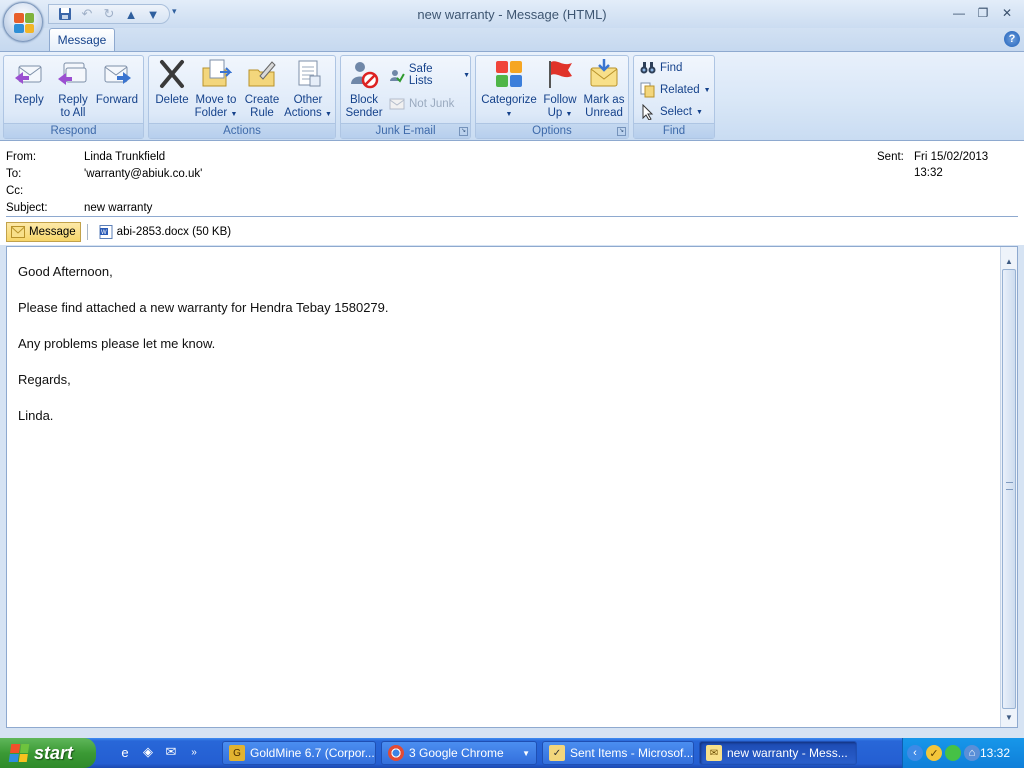  What do you see at coordinates (174, 11) in the screenshot?
I see `customize-toolbar-icon: ▾` at bounding box center [174, 11].